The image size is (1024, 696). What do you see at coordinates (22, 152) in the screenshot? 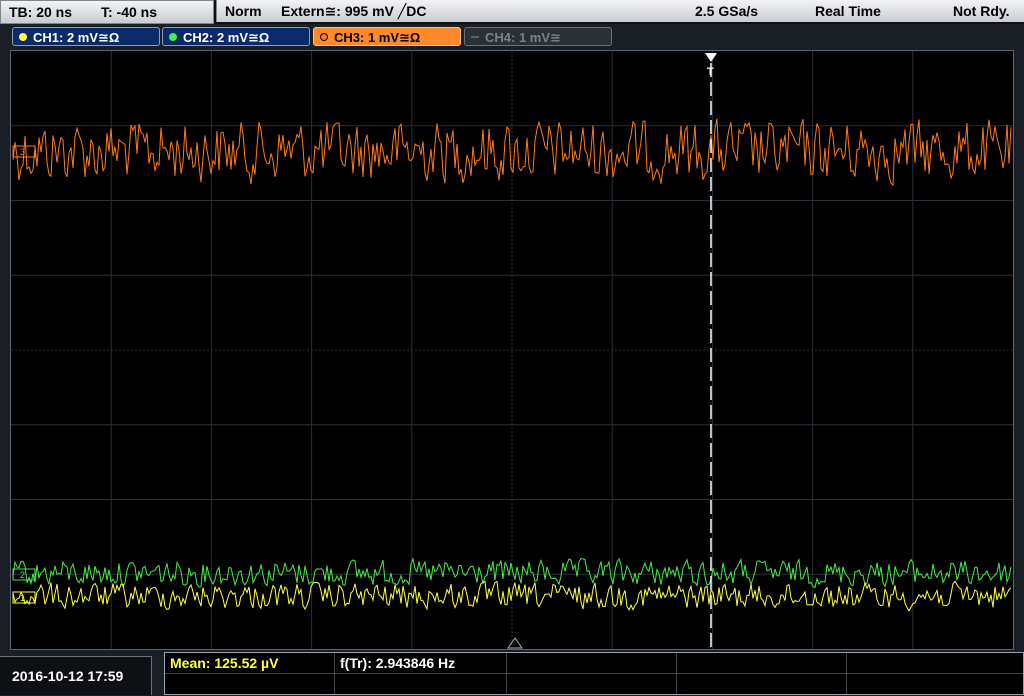
I see `svg-text: 3` at bounding box center [22, 152].